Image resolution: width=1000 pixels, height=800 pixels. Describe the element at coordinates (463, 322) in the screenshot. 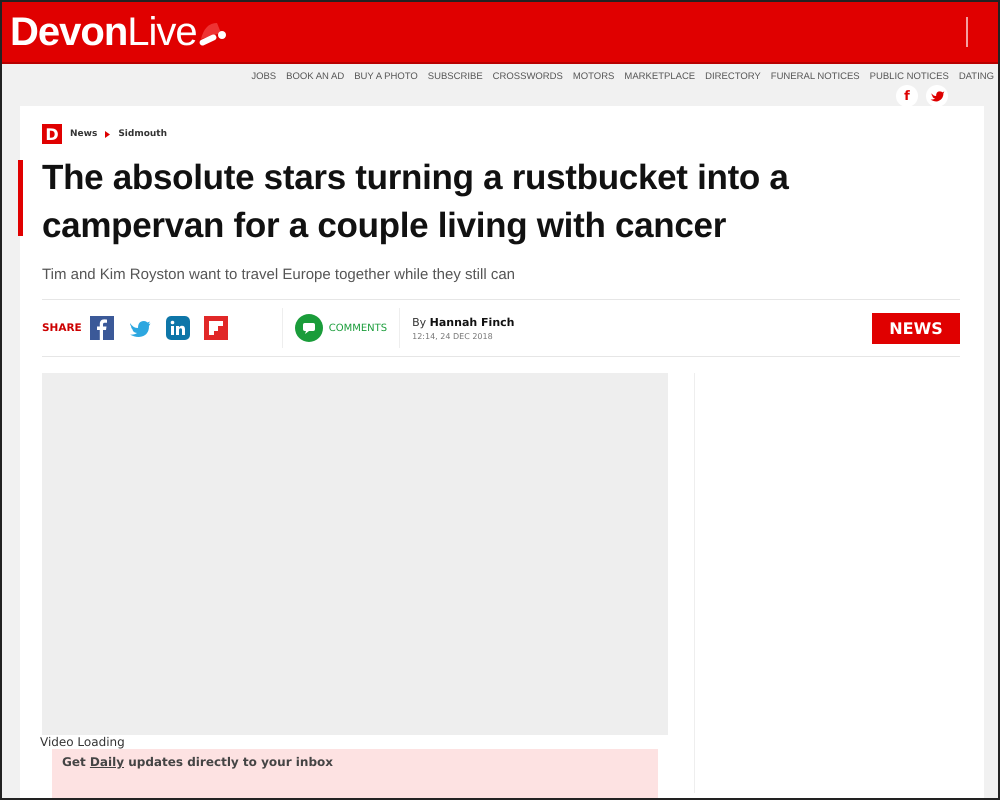

I see `byline: By Hannah Finch` at that location.